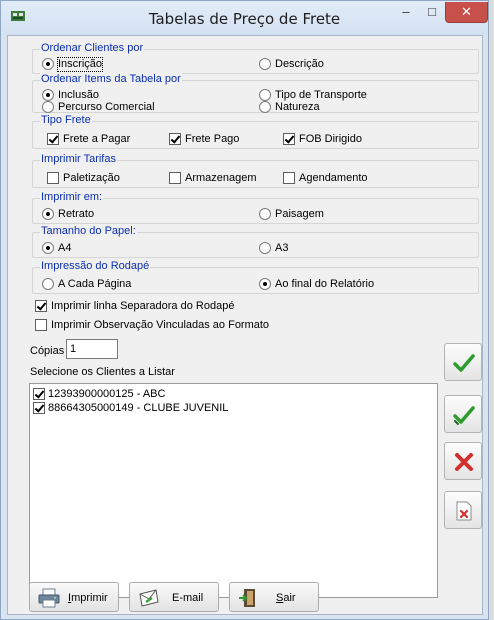  I want to click on checkbox-label: Frete a Pagar, so click(97, 139).